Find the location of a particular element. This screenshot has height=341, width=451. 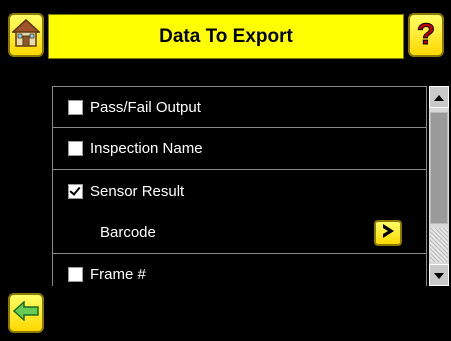

help-button: ? is located at coordinates (426, 35).